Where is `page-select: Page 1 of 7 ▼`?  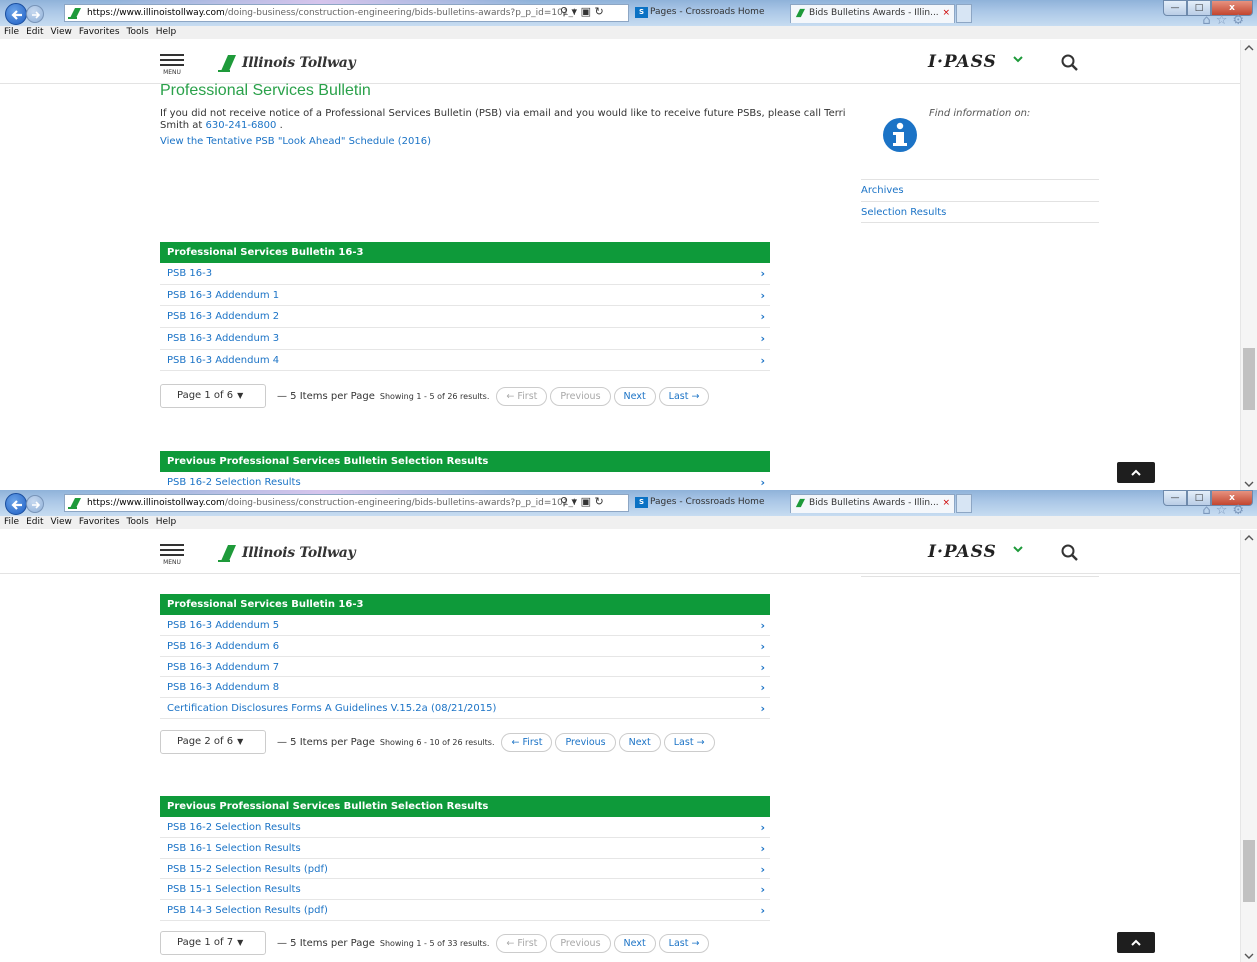 page-select: Page 1 of 7 ▼ is located at coordinates (213, 943).